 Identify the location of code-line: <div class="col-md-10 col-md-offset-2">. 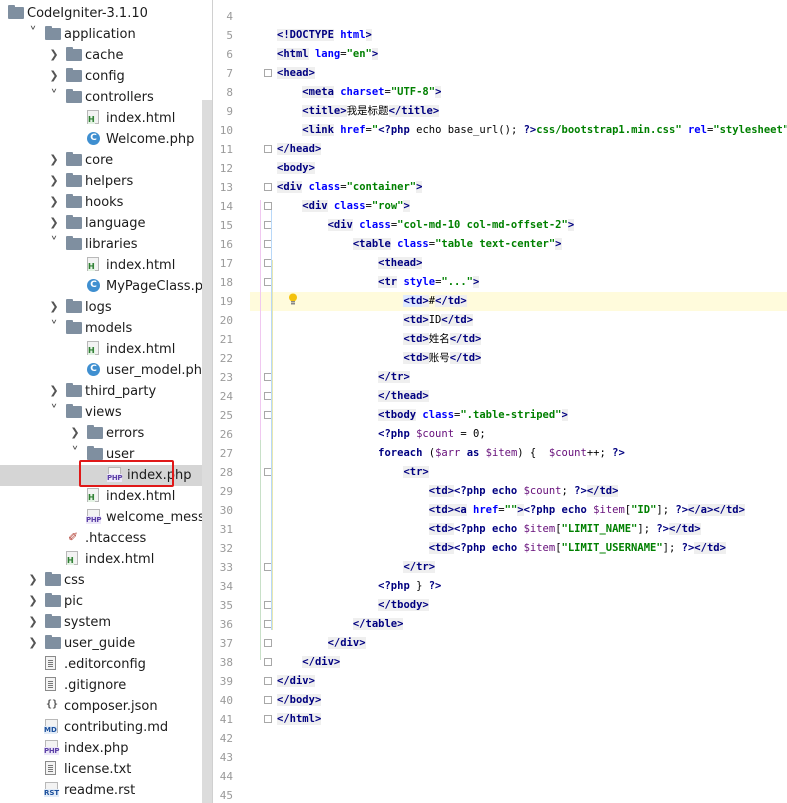
(426, 225).